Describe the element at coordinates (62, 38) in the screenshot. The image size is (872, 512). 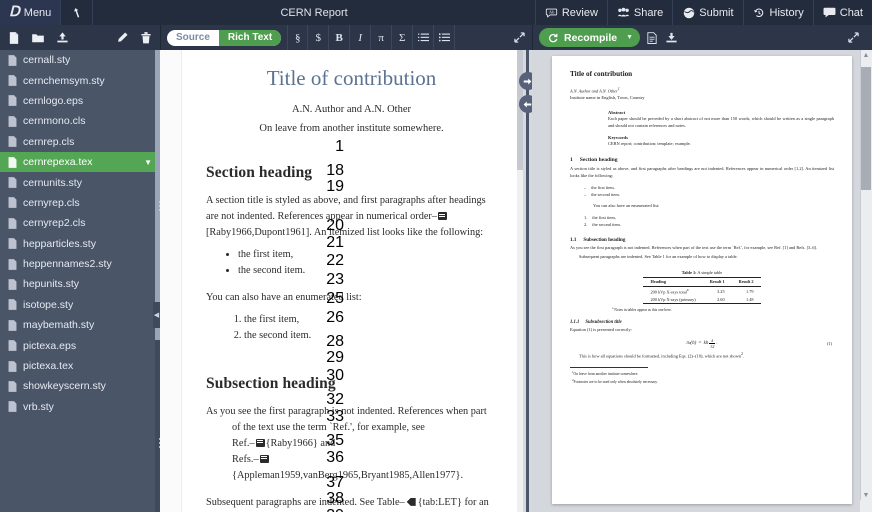
I see `upload-icon` at that location.